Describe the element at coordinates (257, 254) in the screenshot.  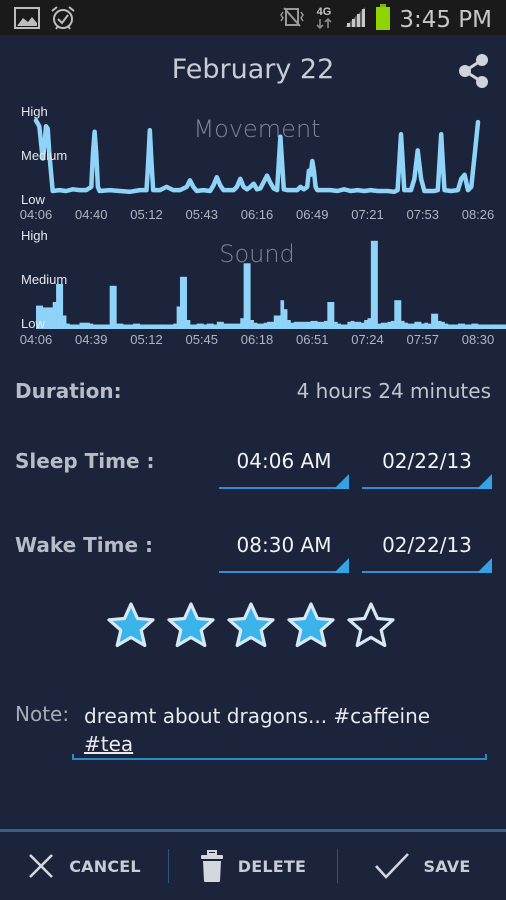
I see `sound-chart-title: Sound` at that location.